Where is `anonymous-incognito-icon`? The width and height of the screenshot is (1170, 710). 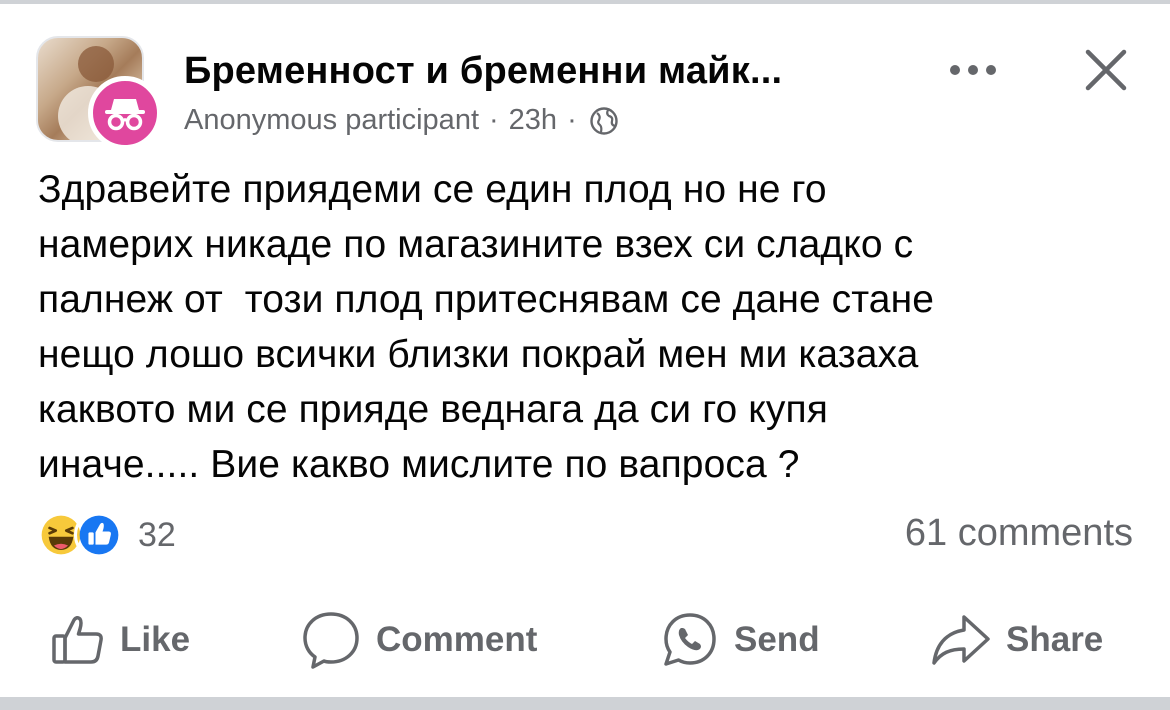
anonymous-incognito-icon is located at coordinates (125, 113).